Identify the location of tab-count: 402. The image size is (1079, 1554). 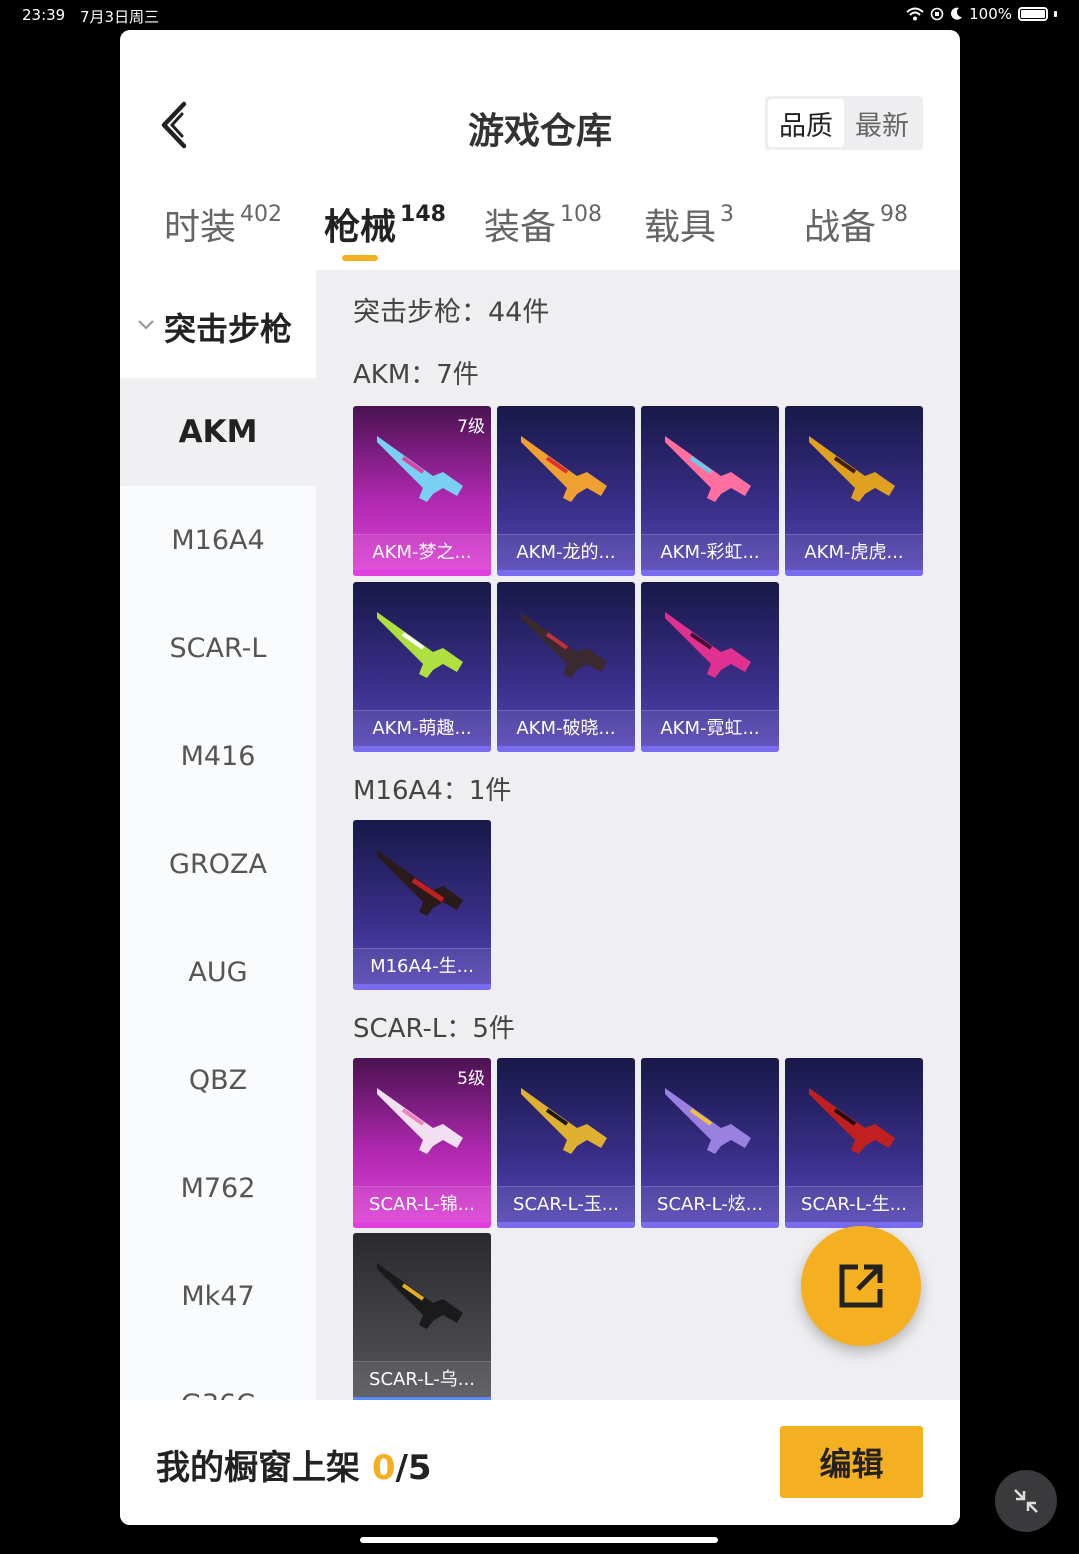
(261, 214).